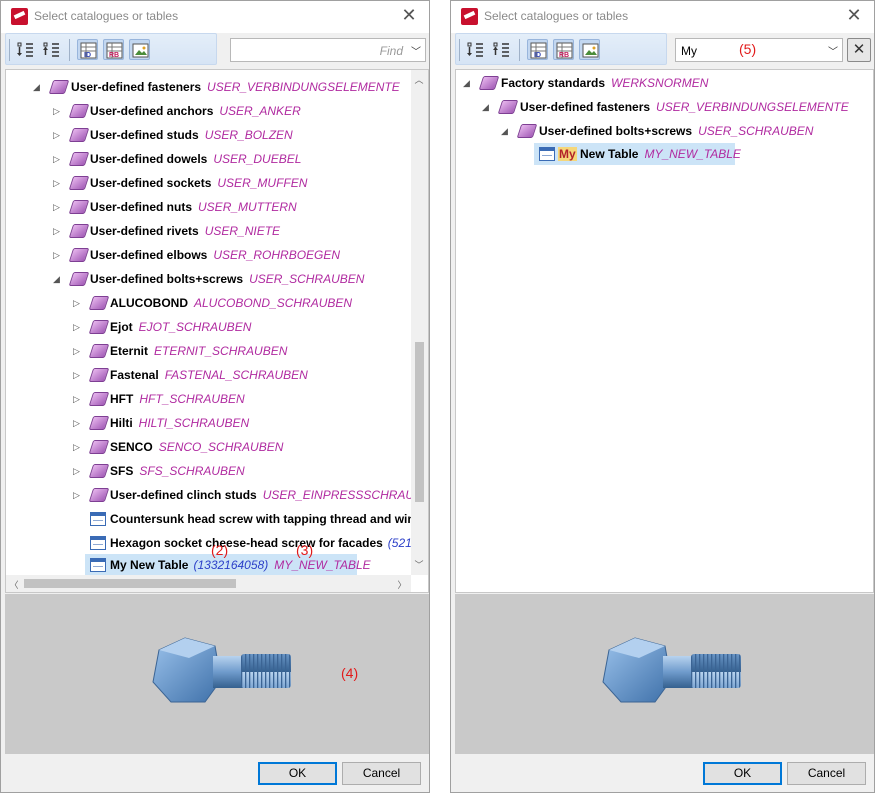 Image resolution: width=875 pixels, height=793 pixels. I want to click on vertical-scrollbar: ︿ ﹀, so click(419, 322).